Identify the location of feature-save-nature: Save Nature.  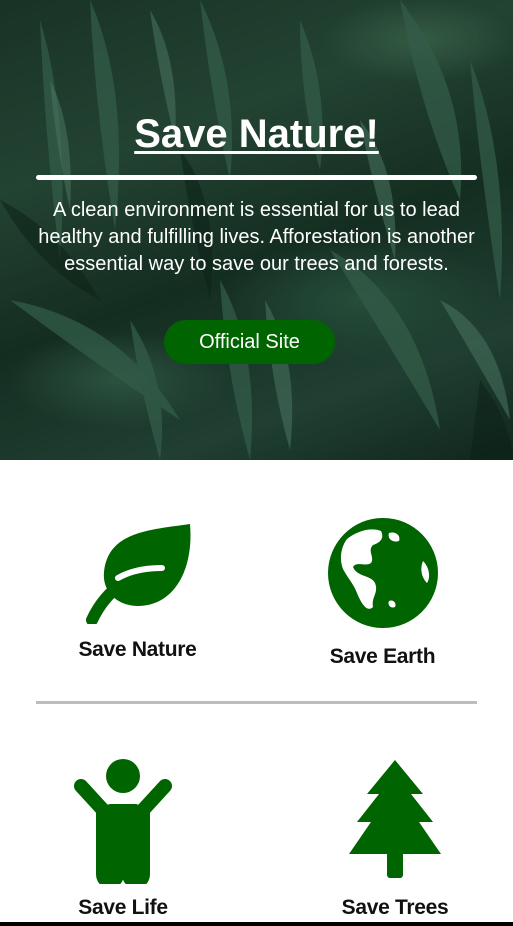
(137, 590).